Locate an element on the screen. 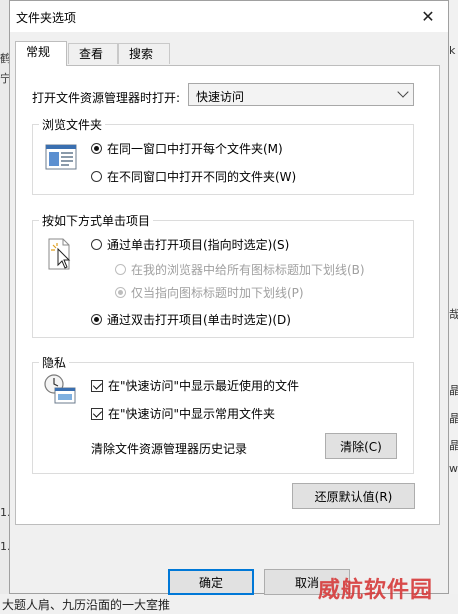 This screenshot has width=458, height=614. show-recent-files-option: 在"快速访问"中显示最近使用的文件 is located at coordinates (195, 385).